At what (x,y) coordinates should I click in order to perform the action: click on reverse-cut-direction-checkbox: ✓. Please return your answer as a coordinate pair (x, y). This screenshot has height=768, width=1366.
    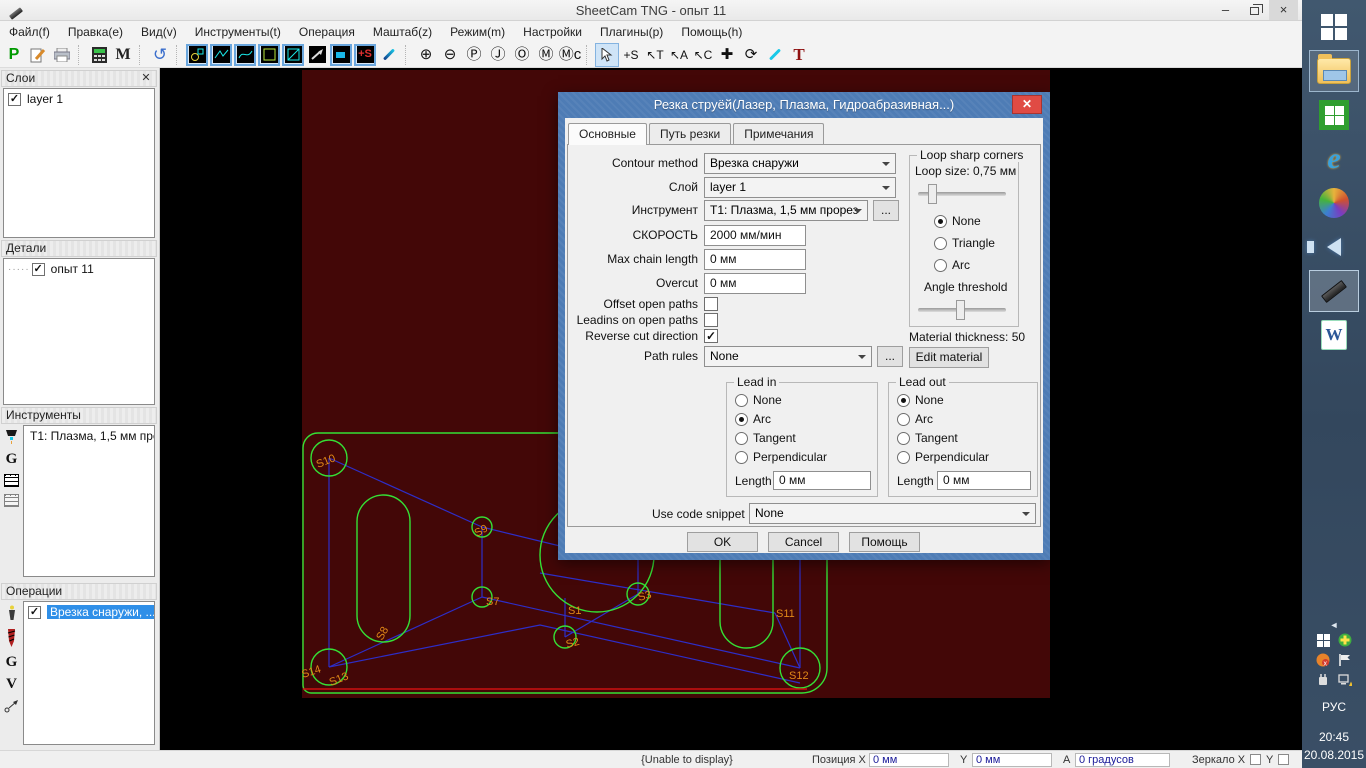
    Looking at the image, I should click on (711, 336).